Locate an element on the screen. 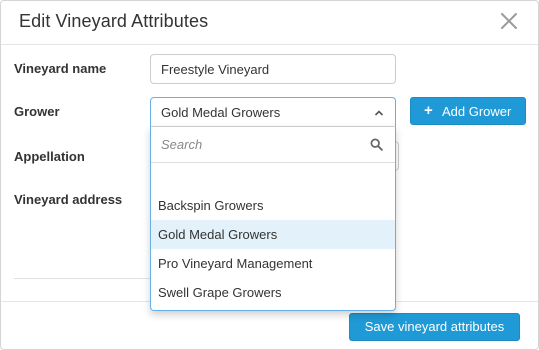 Image resolution: width=539 pixels, height=350 pixels. vineyard-address-label: Vineyard address is located at coordinates (68, 199).